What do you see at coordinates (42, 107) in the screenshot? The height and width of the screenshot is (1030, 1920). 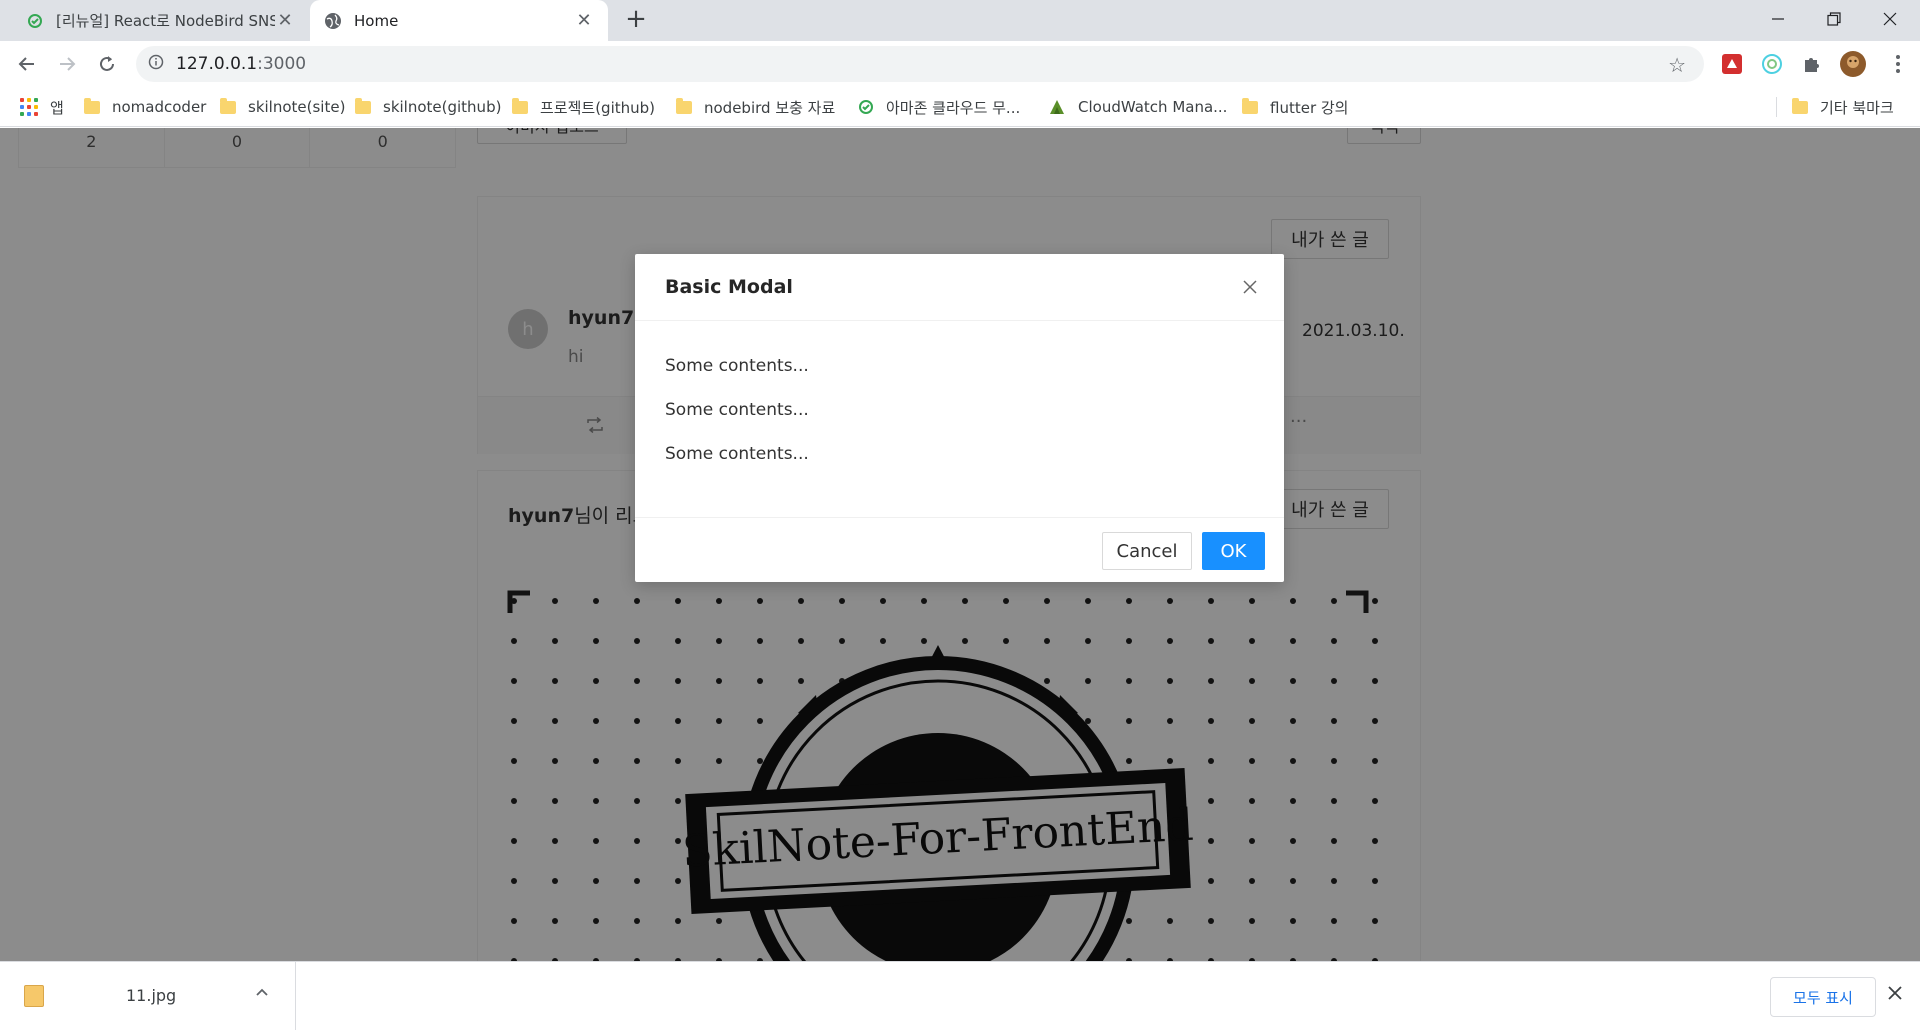 I see `bookmark-apps: 앱` at bounding box center [42, 107].